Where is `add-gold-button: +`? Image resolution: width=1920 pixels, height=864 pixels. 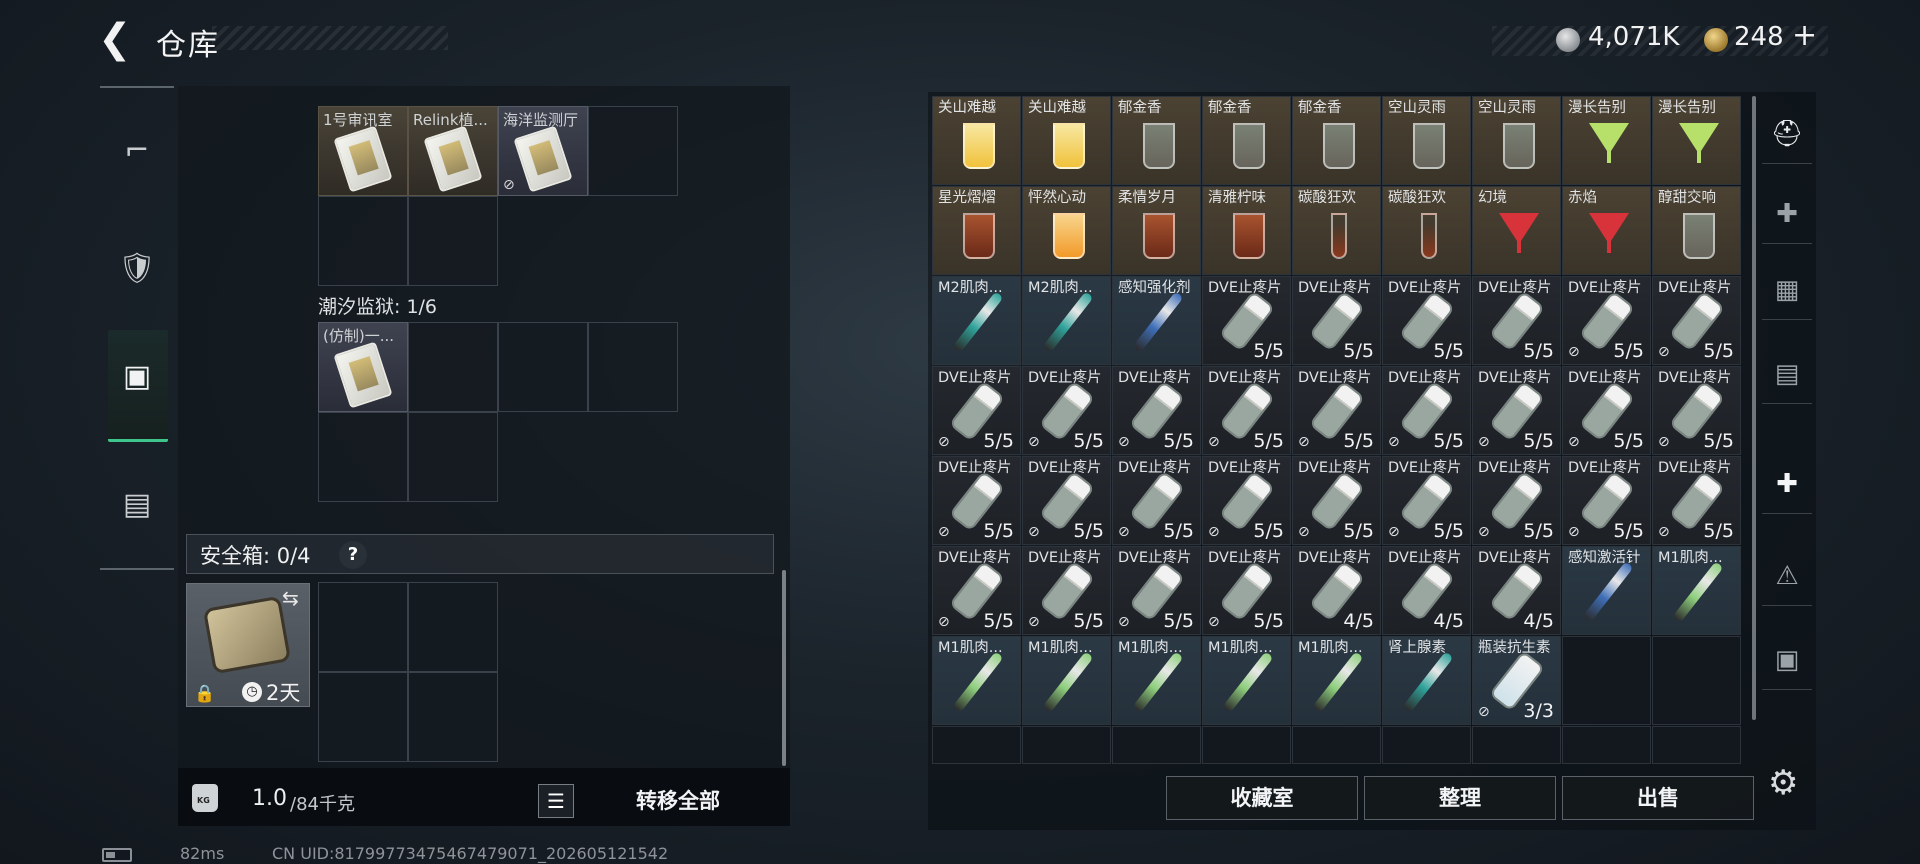 add-gold-button: + is located at coordinates (1804, 35).